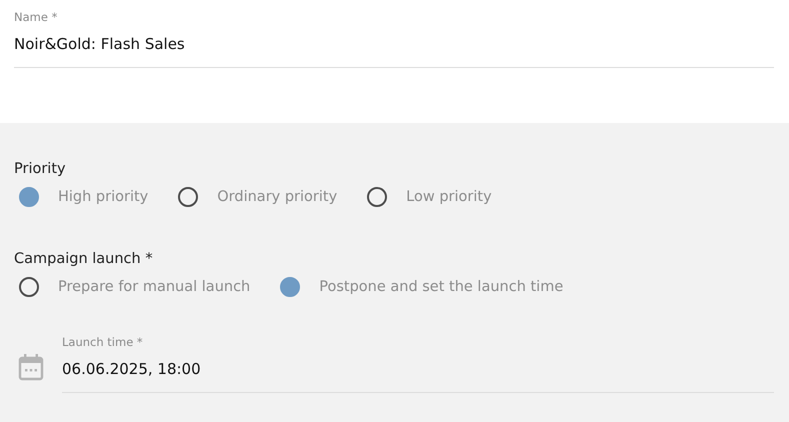  What do you see at coordinates (394, 45) in the screenshot?
I see `name-field: Noir&Gold: Flash Sales` at bounding box center [394, 45].